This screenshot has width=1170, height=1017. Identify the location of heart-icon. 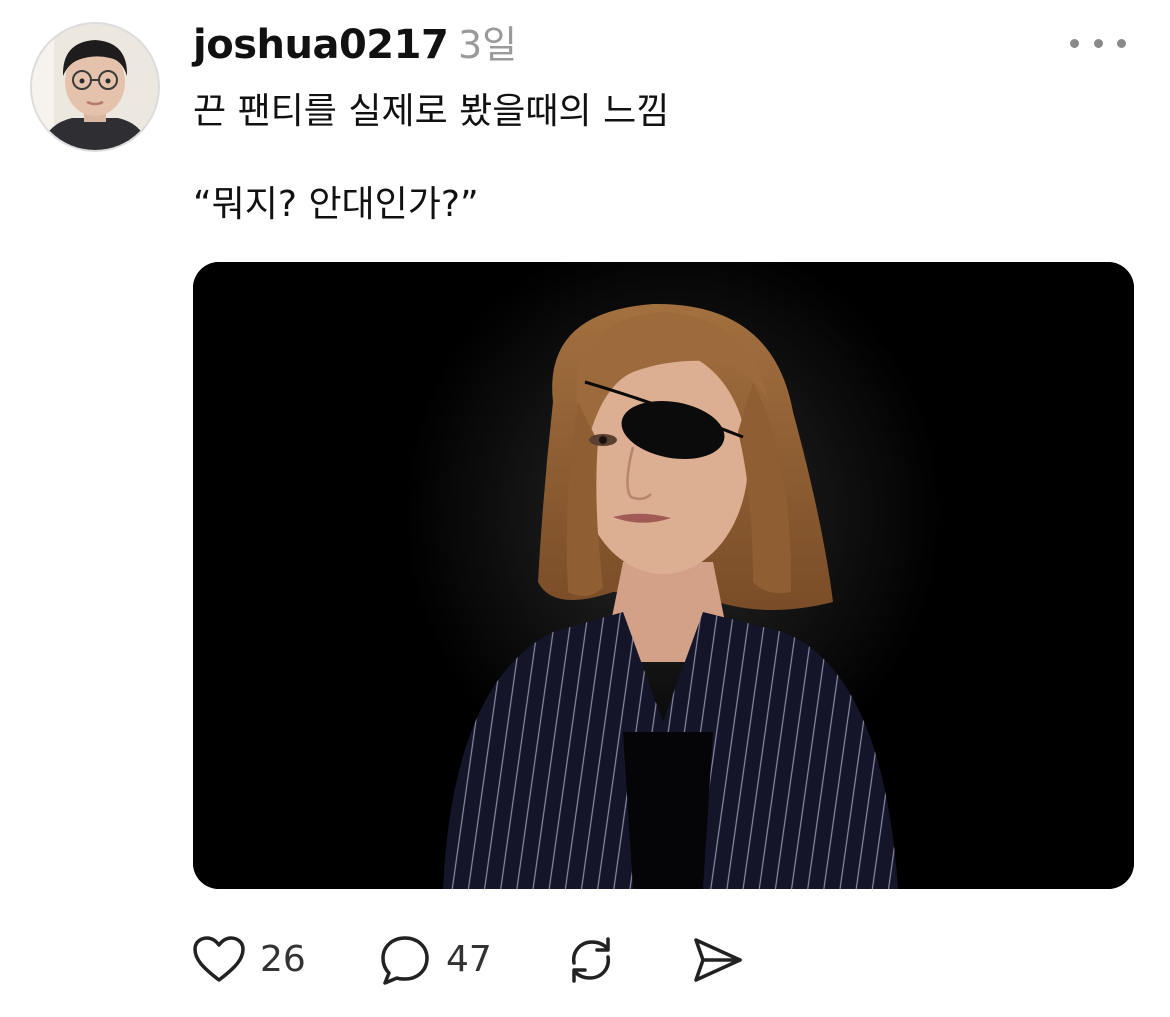
(219, 959).